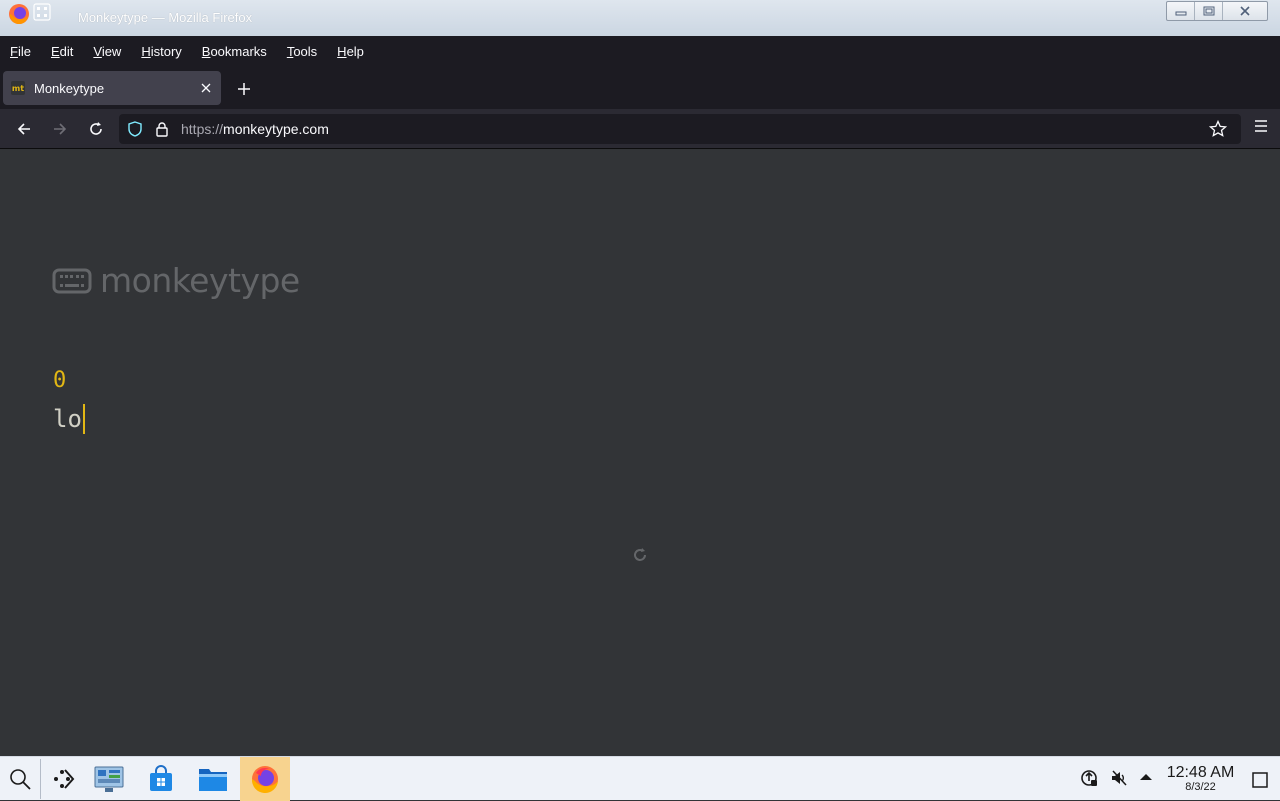 The width and height of the screenshot is (1280, 801). I want to click on store-icon, so click(161, 778).